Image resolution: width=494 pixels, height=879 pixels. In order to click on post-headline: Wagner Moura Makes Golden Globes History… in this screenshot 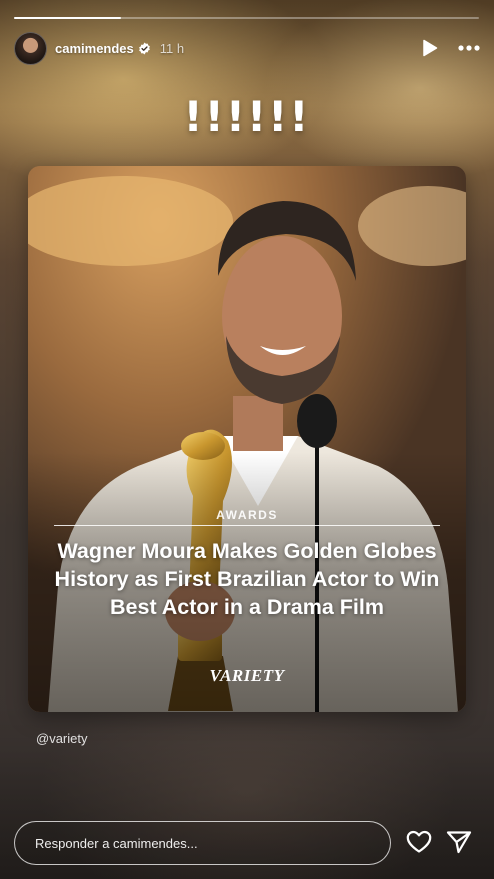, I will do `click(247, 579)`.